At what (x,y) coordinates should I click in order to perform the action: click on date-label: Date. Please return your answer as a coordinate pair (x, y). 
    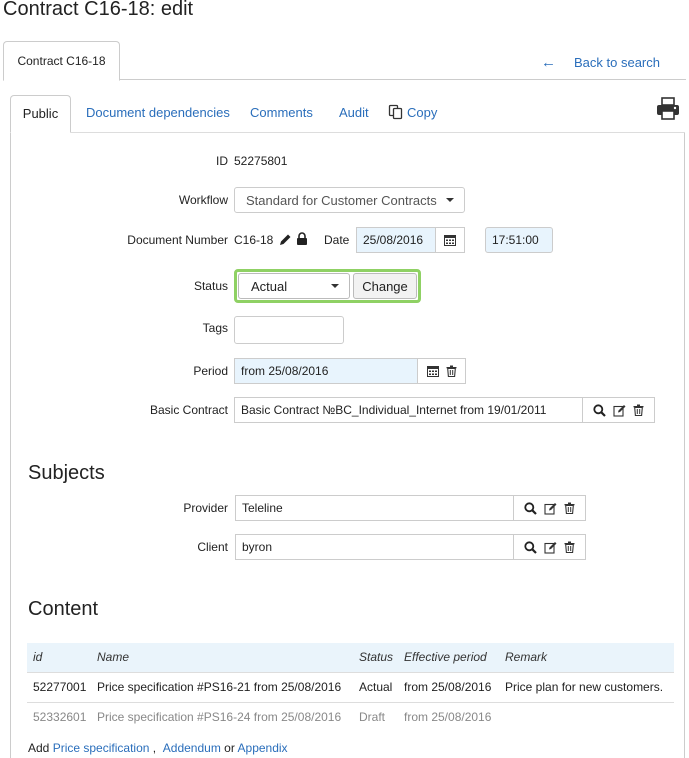
    Looking at the image, I should click on (337, 240).